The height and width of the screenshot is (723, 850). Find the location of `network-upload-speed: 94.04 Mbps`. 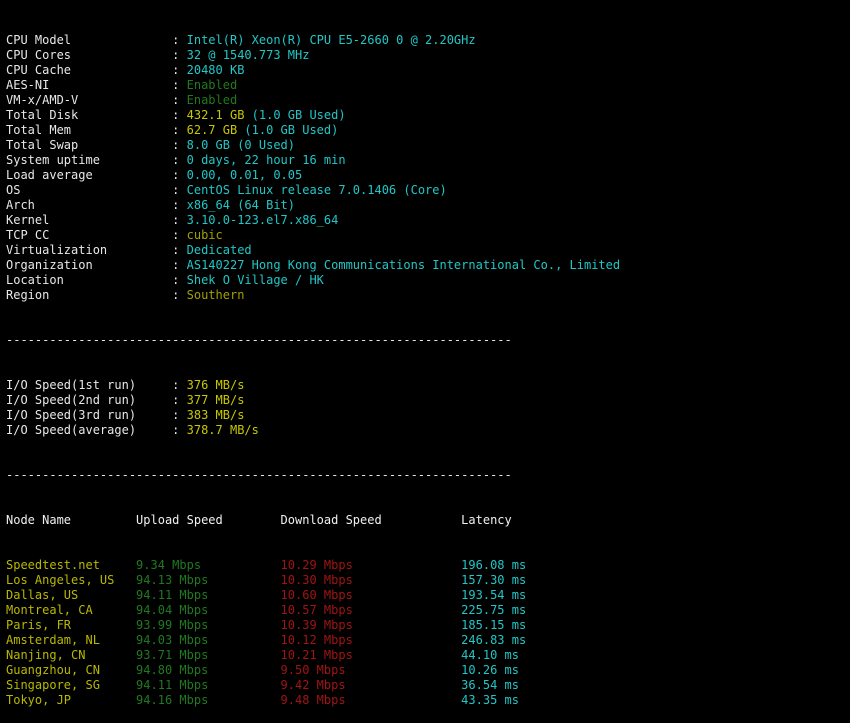

network-upload-speed: 94.04 Mbps is located at coordinates (208, 610).